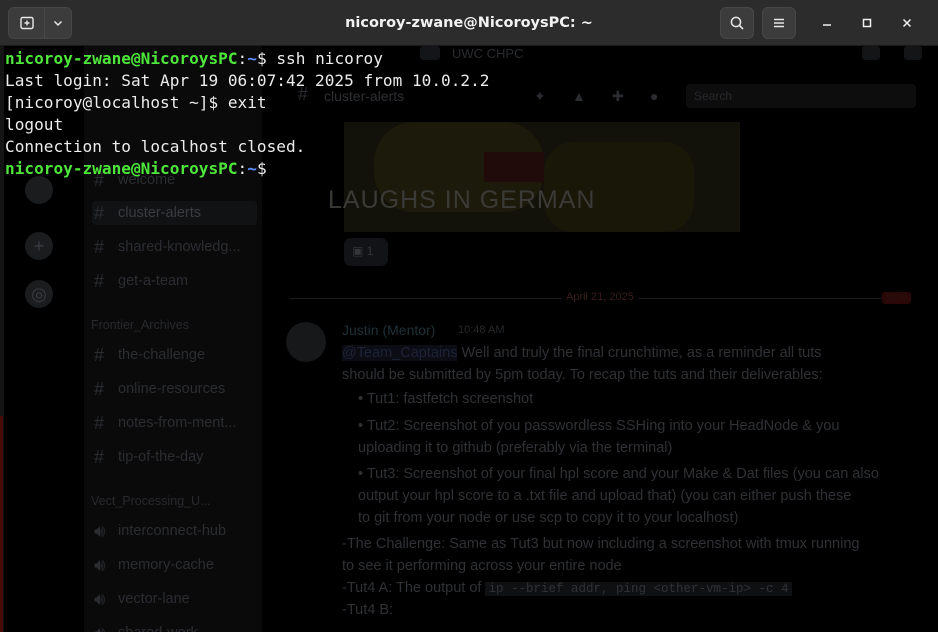  I want to click on new-tab-button, so click(26, 23).